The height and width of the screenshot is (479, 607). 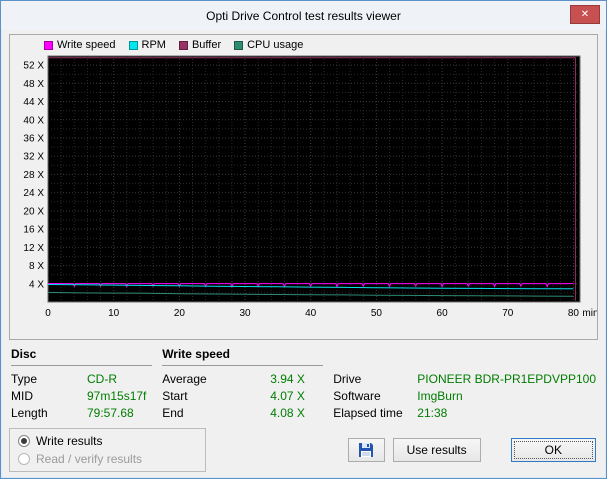 I want to click on start-speed-row: Start 4.07 X, so click(x=247, y=395).